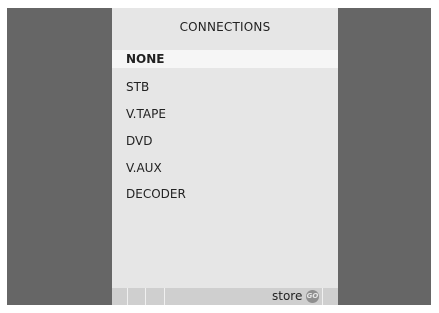 The width and height of the screenshot is (439, 313). Describe the element at coordinates (312, 296) in the screenshot. I see `go-icon: GO` at that location.